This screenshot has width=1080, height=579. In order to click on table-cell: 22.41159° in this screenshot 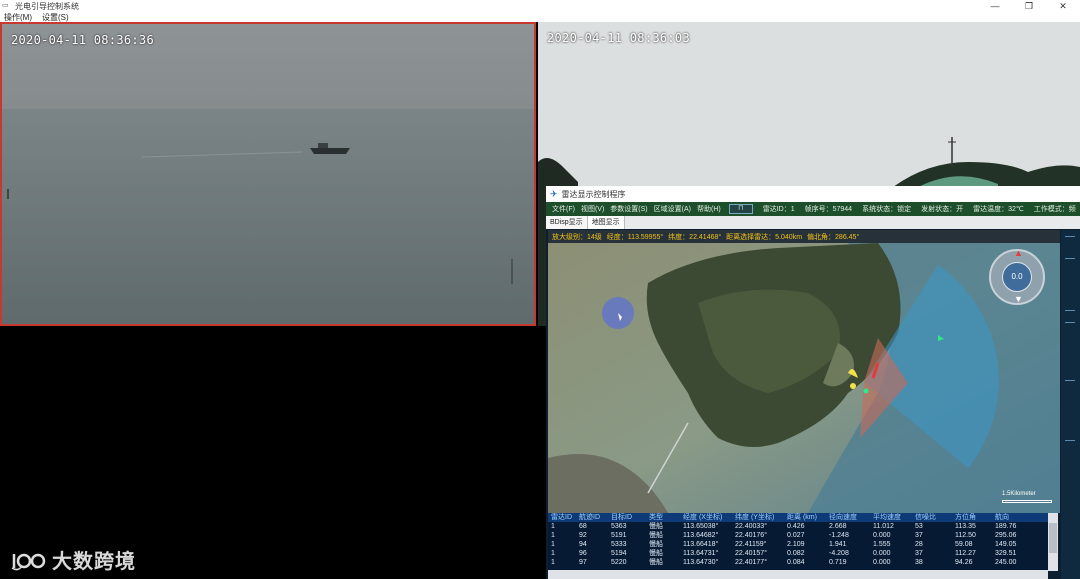, I will do `click(751, 544)`.